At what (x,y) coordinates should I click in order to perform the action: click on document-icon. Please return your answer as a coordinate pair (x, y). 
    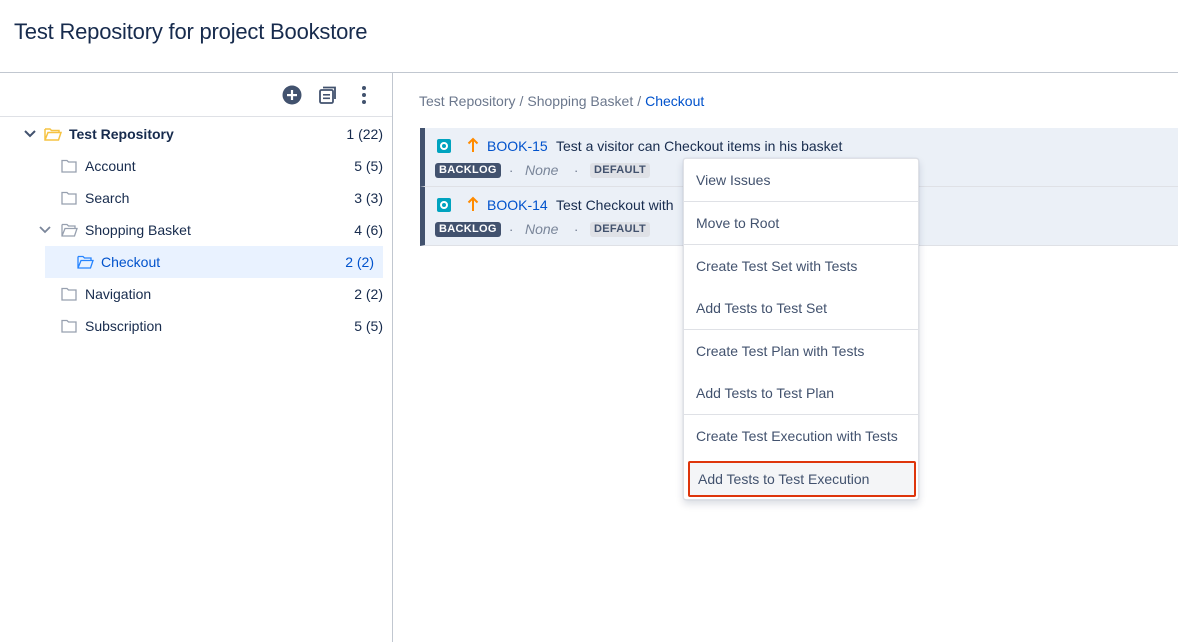
    Looking at the image, I should click on (328, 95).